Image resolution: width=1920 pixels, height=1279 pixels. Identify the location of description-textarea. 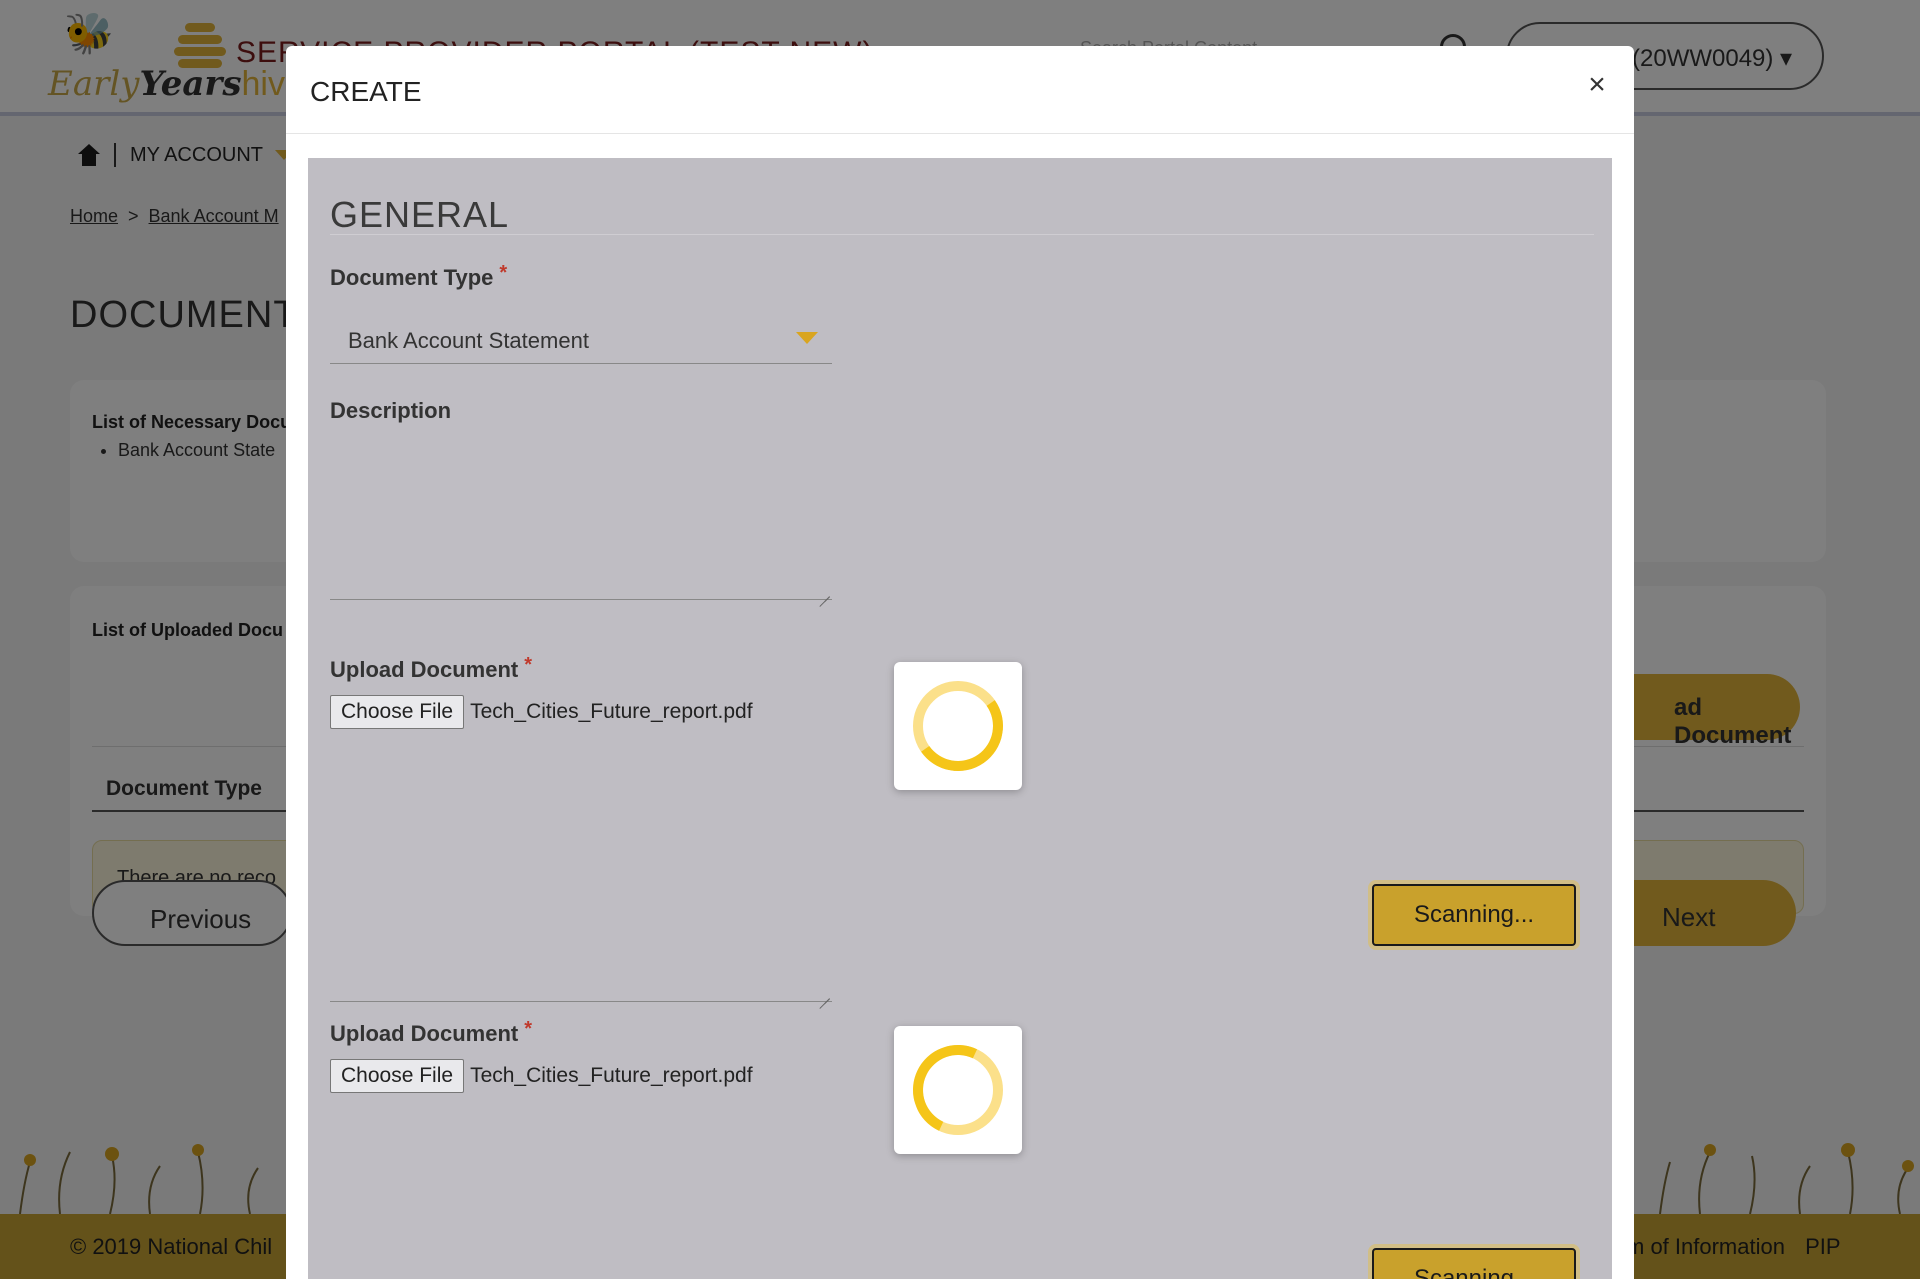
(581, 520).